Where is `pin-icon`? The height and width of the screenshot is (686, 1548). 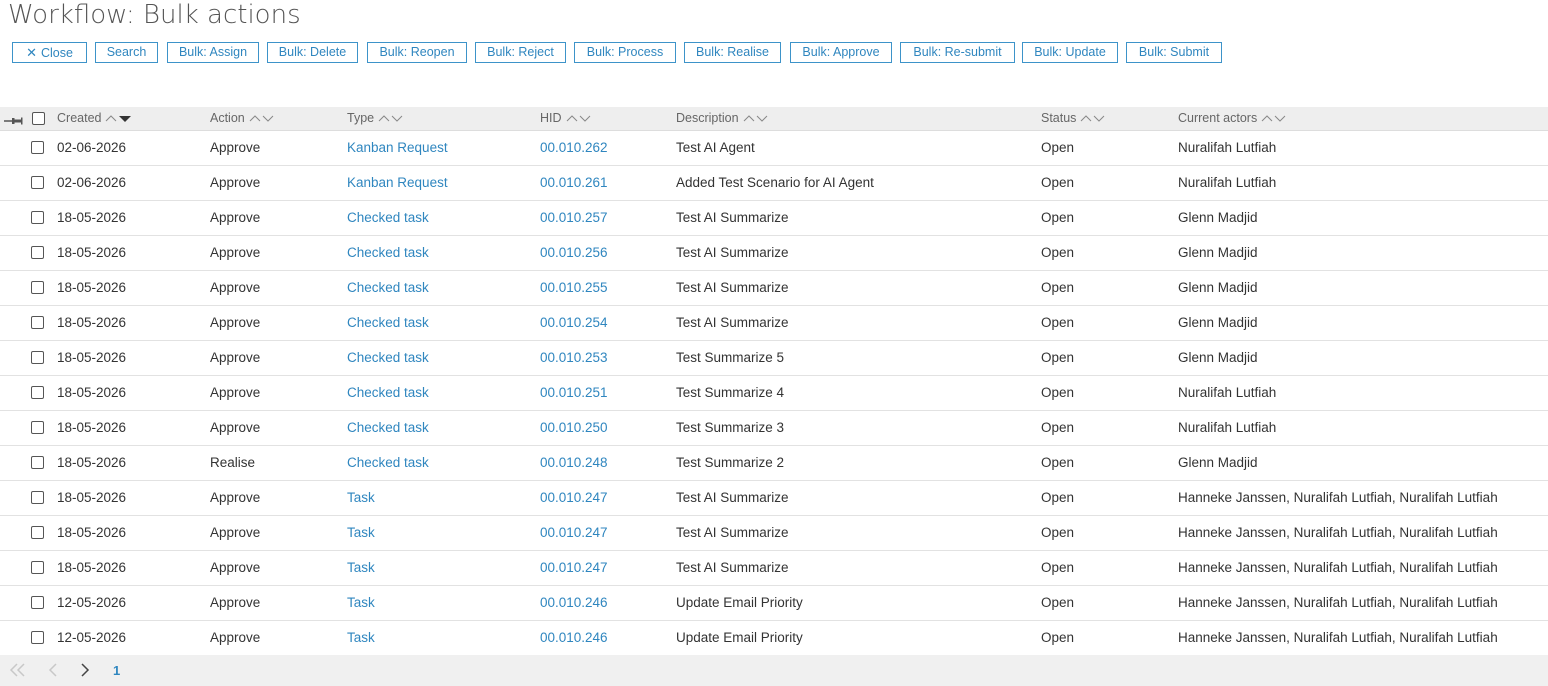
pin-icon is located at coordinates (14, 122).